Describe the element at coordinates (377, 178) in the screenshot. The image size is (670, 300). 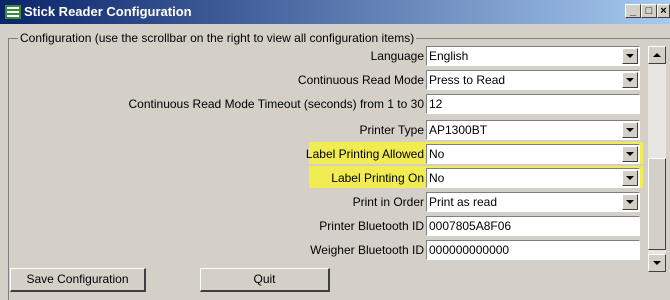
I see `label-label-printing-on: Label Printing On` at that location.